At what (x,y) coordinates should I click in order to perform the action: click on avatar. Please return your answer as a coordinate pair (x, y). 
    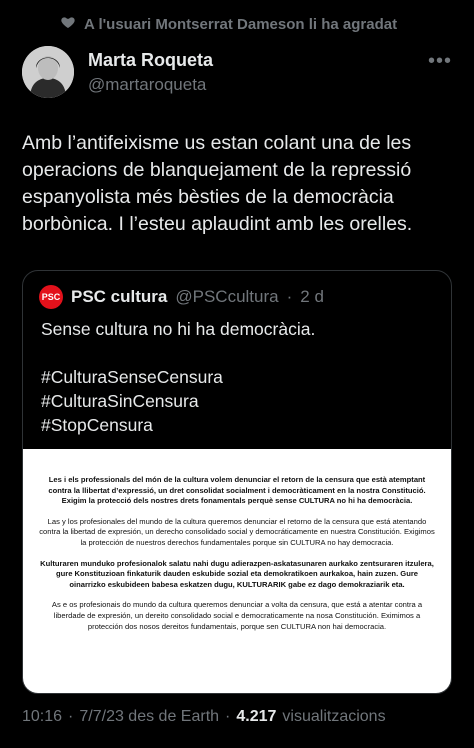
    Looking at the image, I should click on (48, 72).